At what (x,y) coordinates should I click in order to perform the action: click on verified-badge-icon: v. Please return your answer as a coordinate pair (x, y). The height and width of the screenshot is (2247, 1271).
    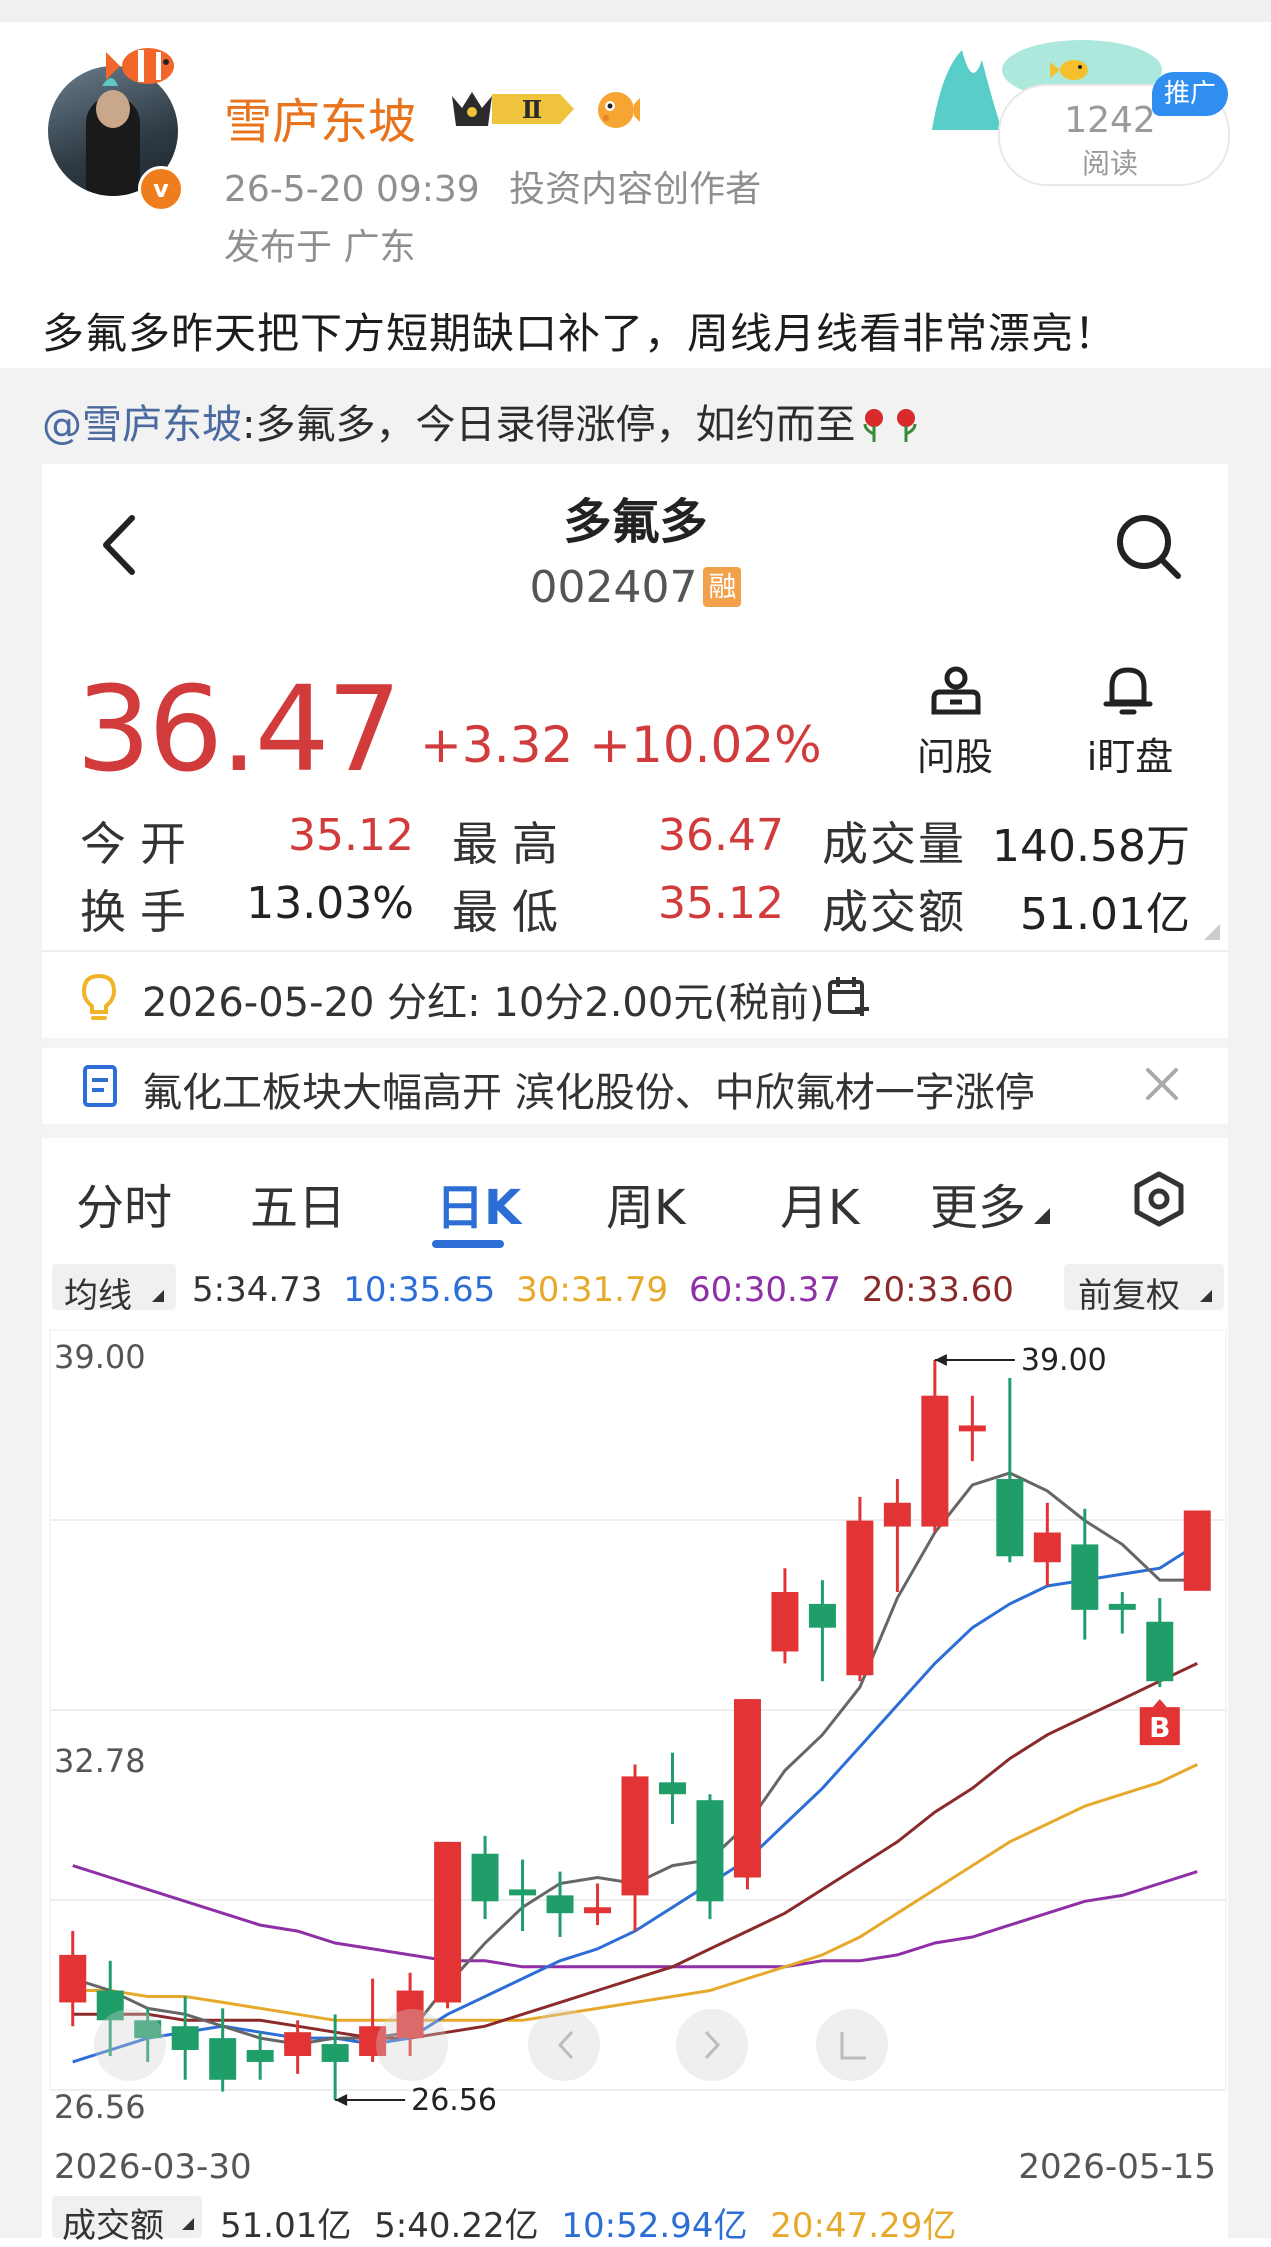
    Looking at the image, I should click on (161, 189).